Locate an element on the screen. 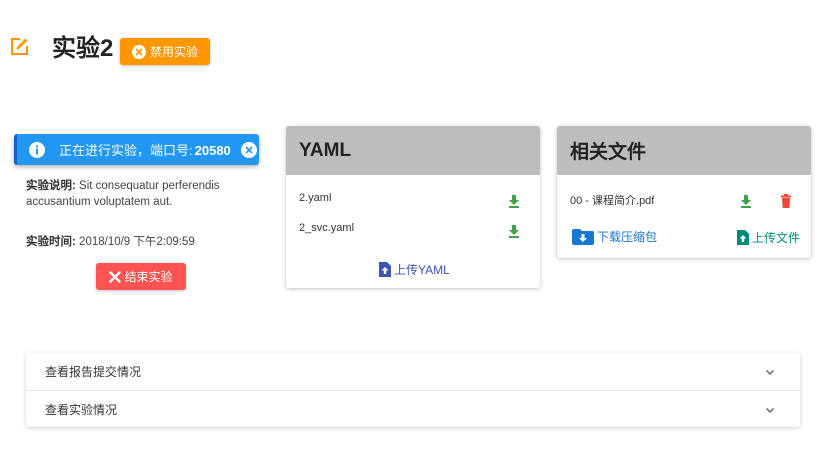 This screenshot has width=831, height=451. status-banner: 正在进行实验，端口号: 20580 is located at coordinates (136, 149).